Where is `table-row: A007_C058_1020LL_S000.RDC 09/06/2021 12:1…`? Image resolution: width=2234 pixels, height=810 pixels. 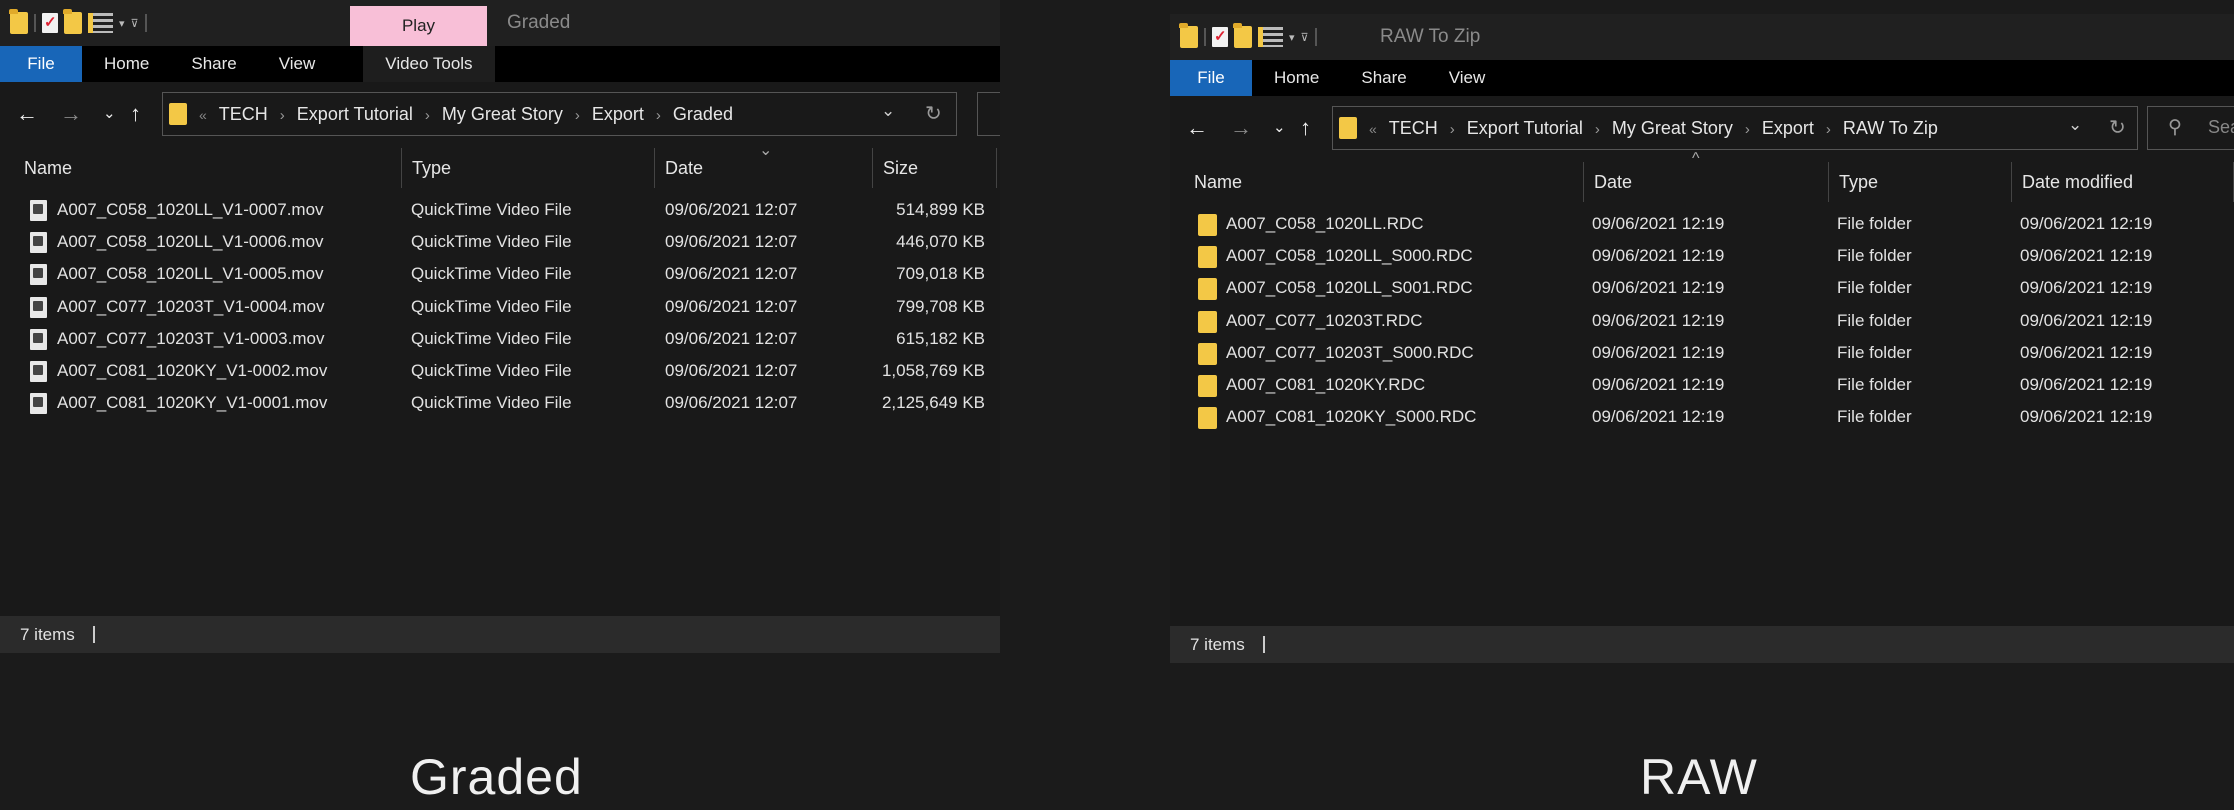 table-row: A007_C058_1020LL_S000.RDC 09/06/2021 12:1… is located at coordinates (1702, 256).